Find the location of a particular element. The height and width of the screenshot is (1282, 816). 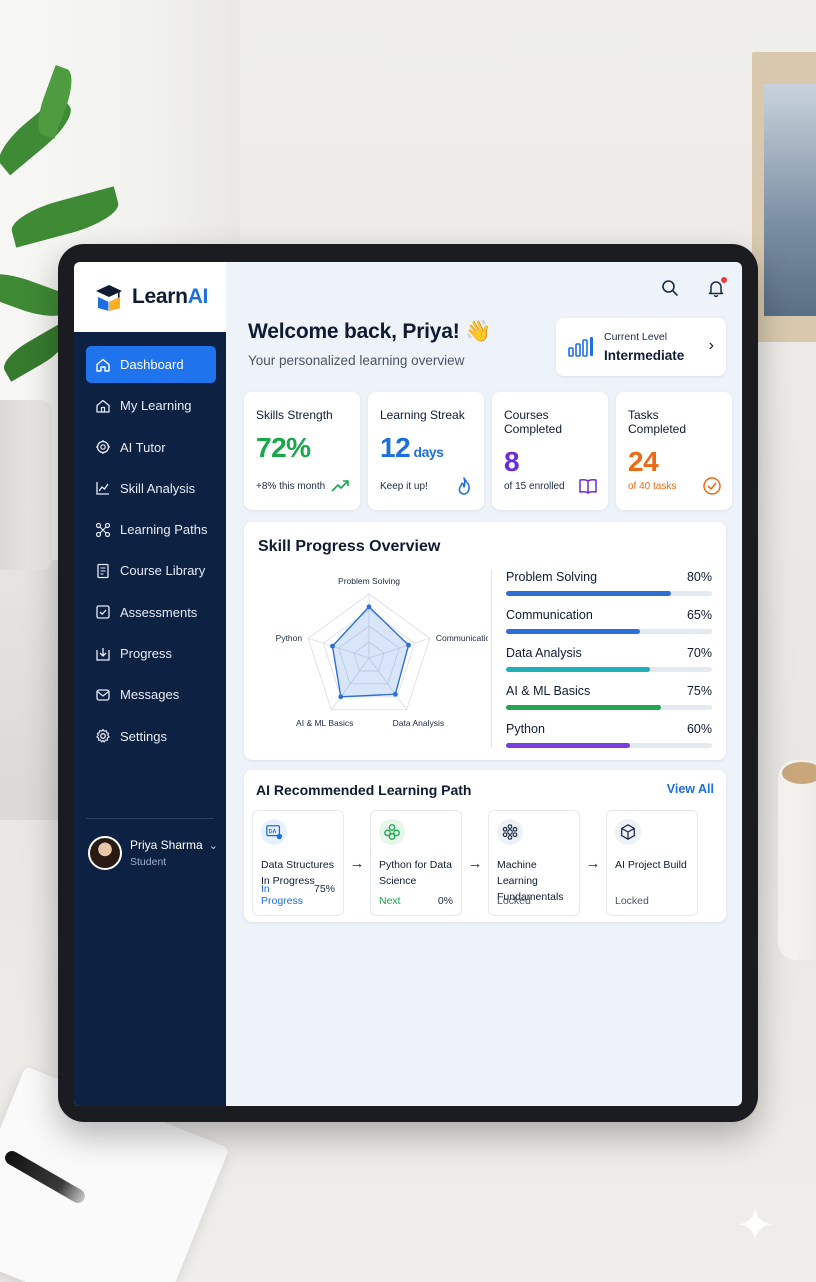

trend-up-icon is located at coordinates (340, 486).